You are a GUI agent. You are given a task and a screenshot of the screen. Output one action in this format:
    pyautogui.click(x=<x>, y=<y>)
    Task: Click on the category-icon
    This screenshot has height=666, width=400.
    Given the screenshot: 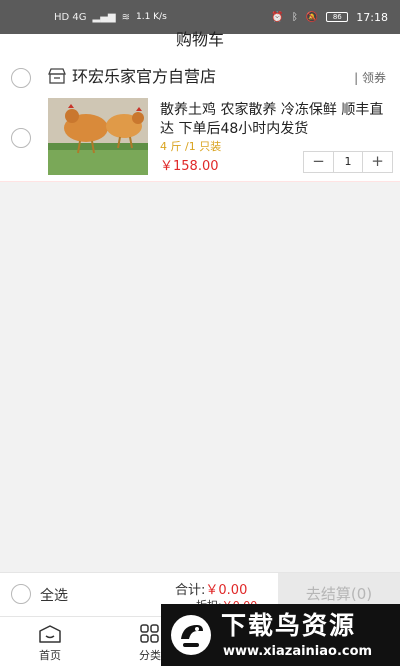 What is the action you would take?
    pyautogui.click(x=149, y=633)
    